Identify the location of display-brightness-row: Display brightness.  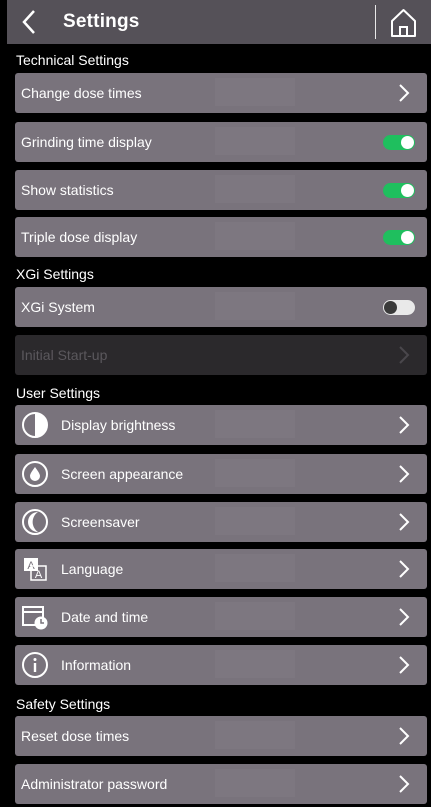
(221, 425).